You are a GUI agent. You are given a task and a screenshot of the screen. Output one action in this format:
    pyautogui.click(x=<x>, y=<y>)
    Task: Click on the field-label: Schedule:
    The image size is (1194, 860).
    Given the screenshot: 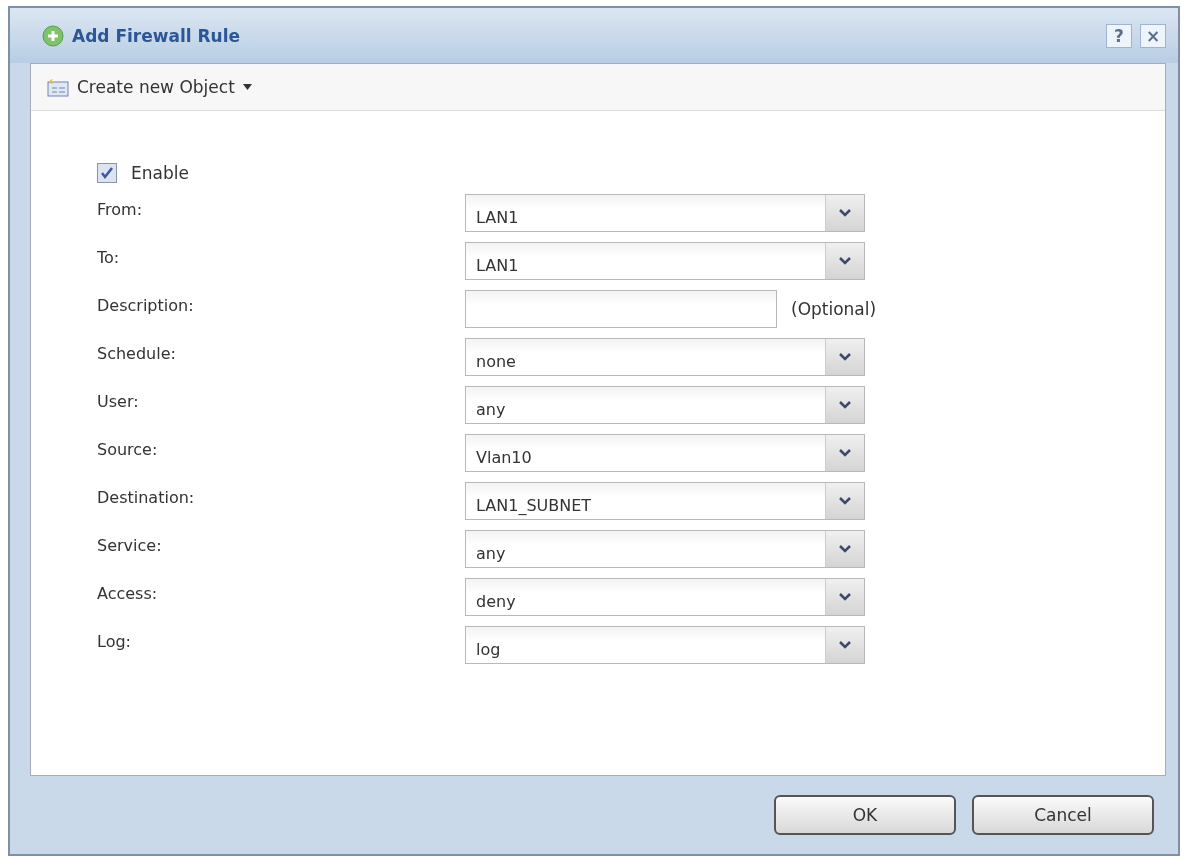 What is the action you would take?
    pyautogui.click(x=137, y=353)
    